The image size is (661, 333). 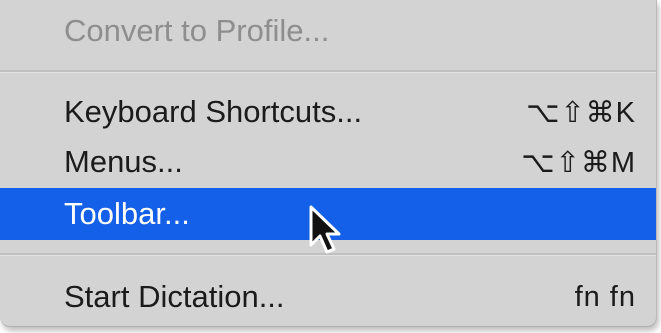 I want to click on menu-item-keyboard-shortcuts: Keyboard Shortcuts... ⌥⇧⌘K, so click(x=328, y=112).